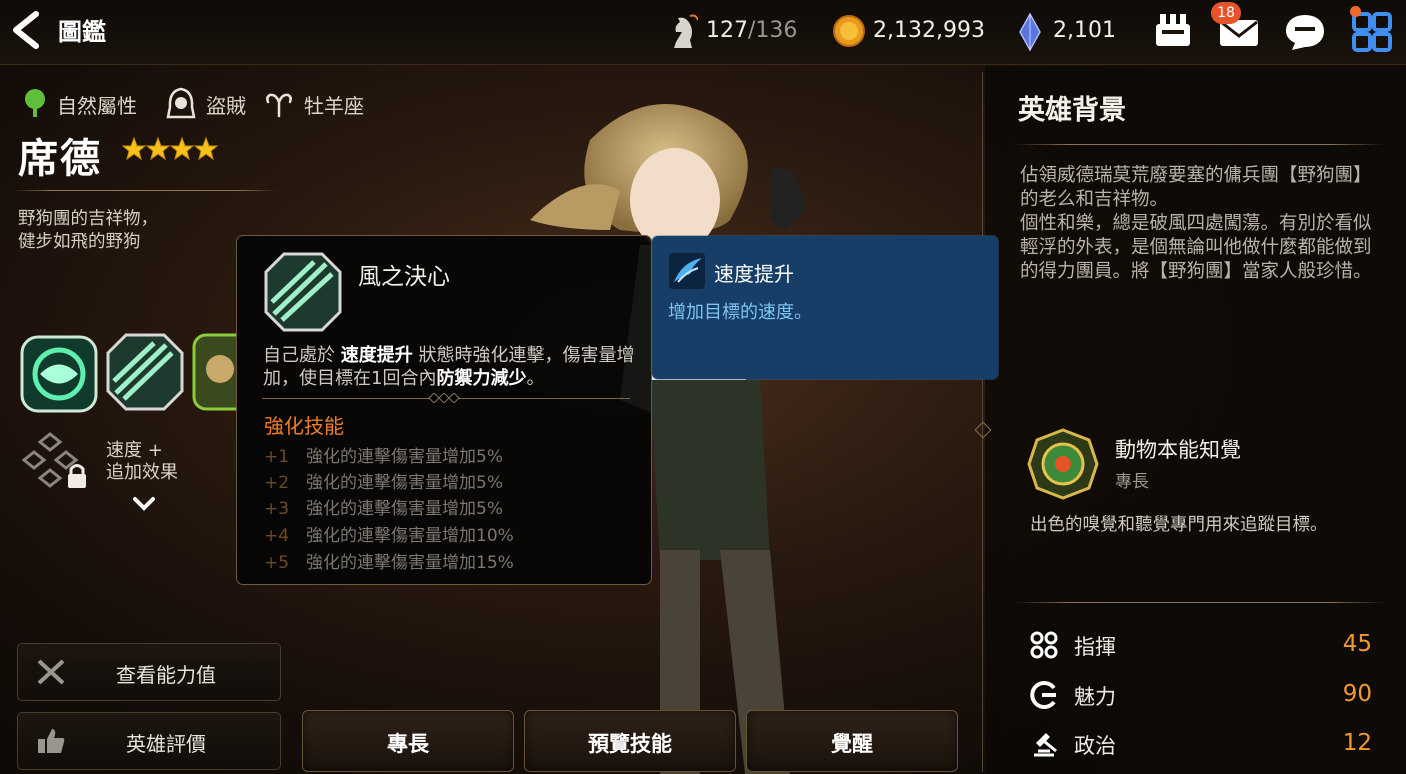 This screenshot has height=774, width=1406. What do you see at coordinates (166, 675) in the screenshot?
I see `view-stats-label: 查看能力值` at bounding box center [166, 675].